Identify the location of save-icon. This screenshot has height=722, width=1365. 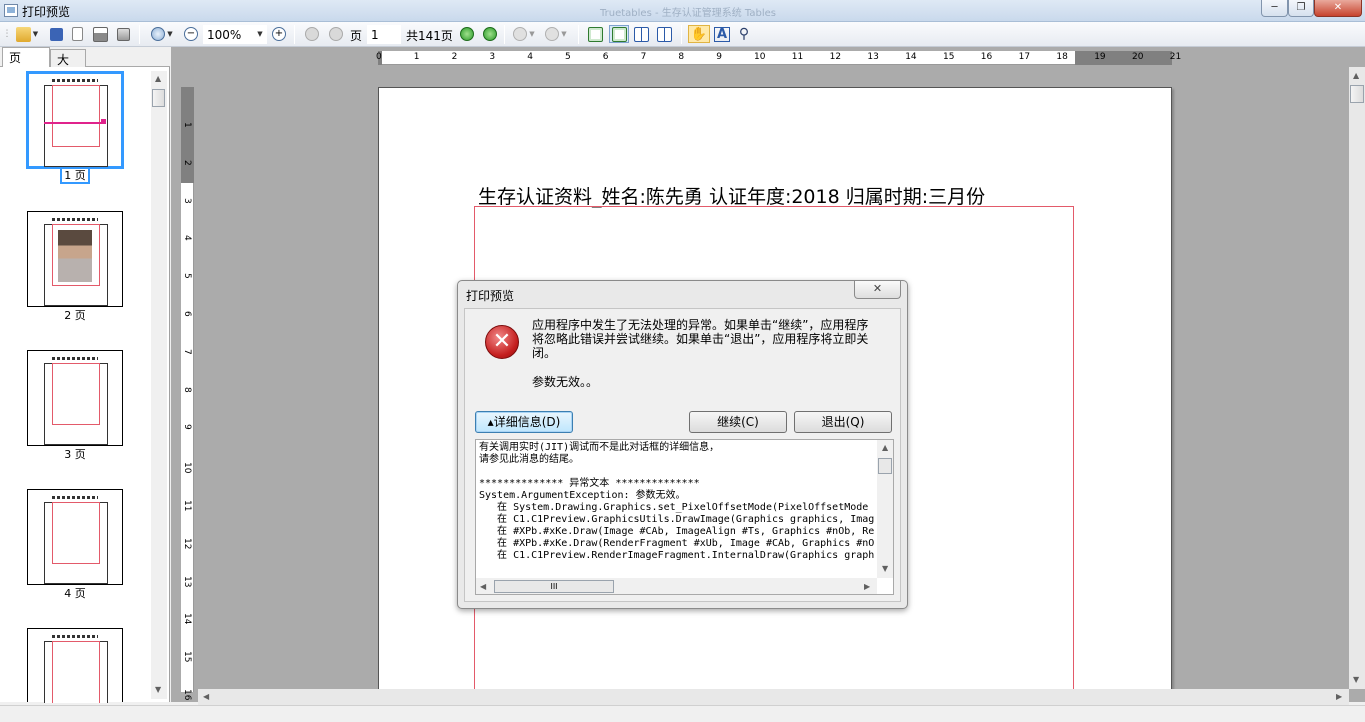
(56, 34).